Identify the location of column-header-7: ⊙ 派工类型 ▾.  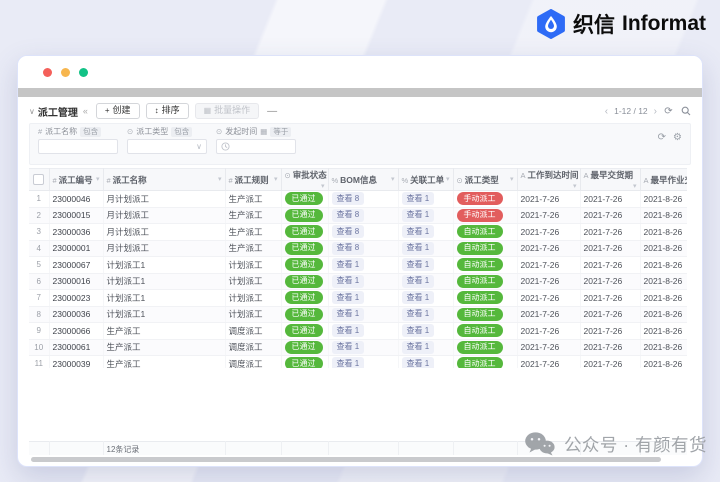
(485, 179).